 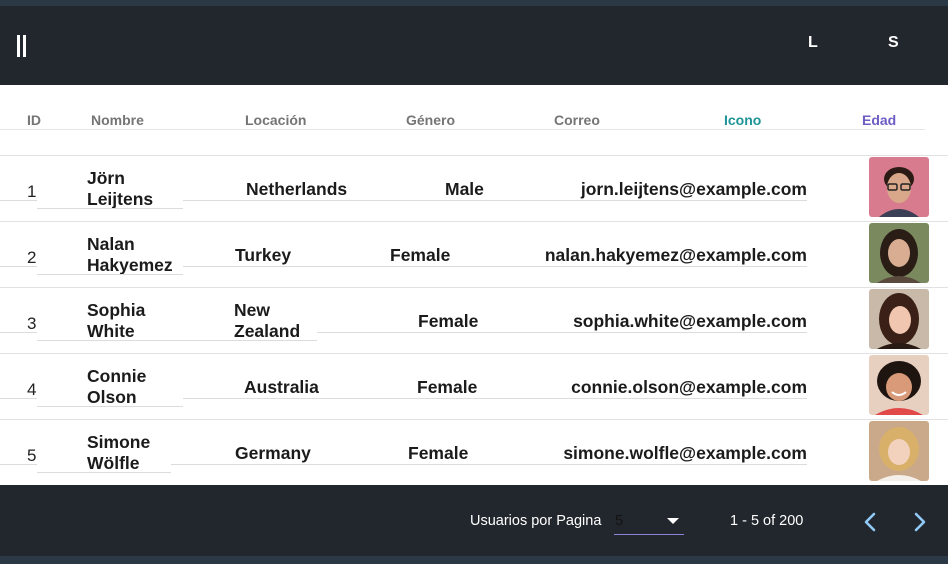 I want to click on app-bar: L S, so click(x=474, y=45).